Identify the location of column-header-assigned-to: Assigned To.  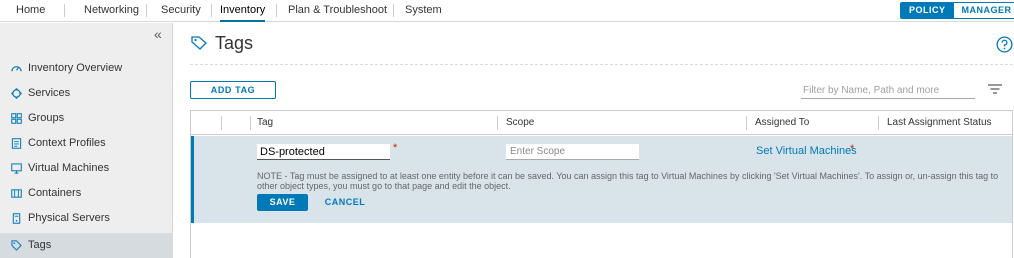
(779, 123).